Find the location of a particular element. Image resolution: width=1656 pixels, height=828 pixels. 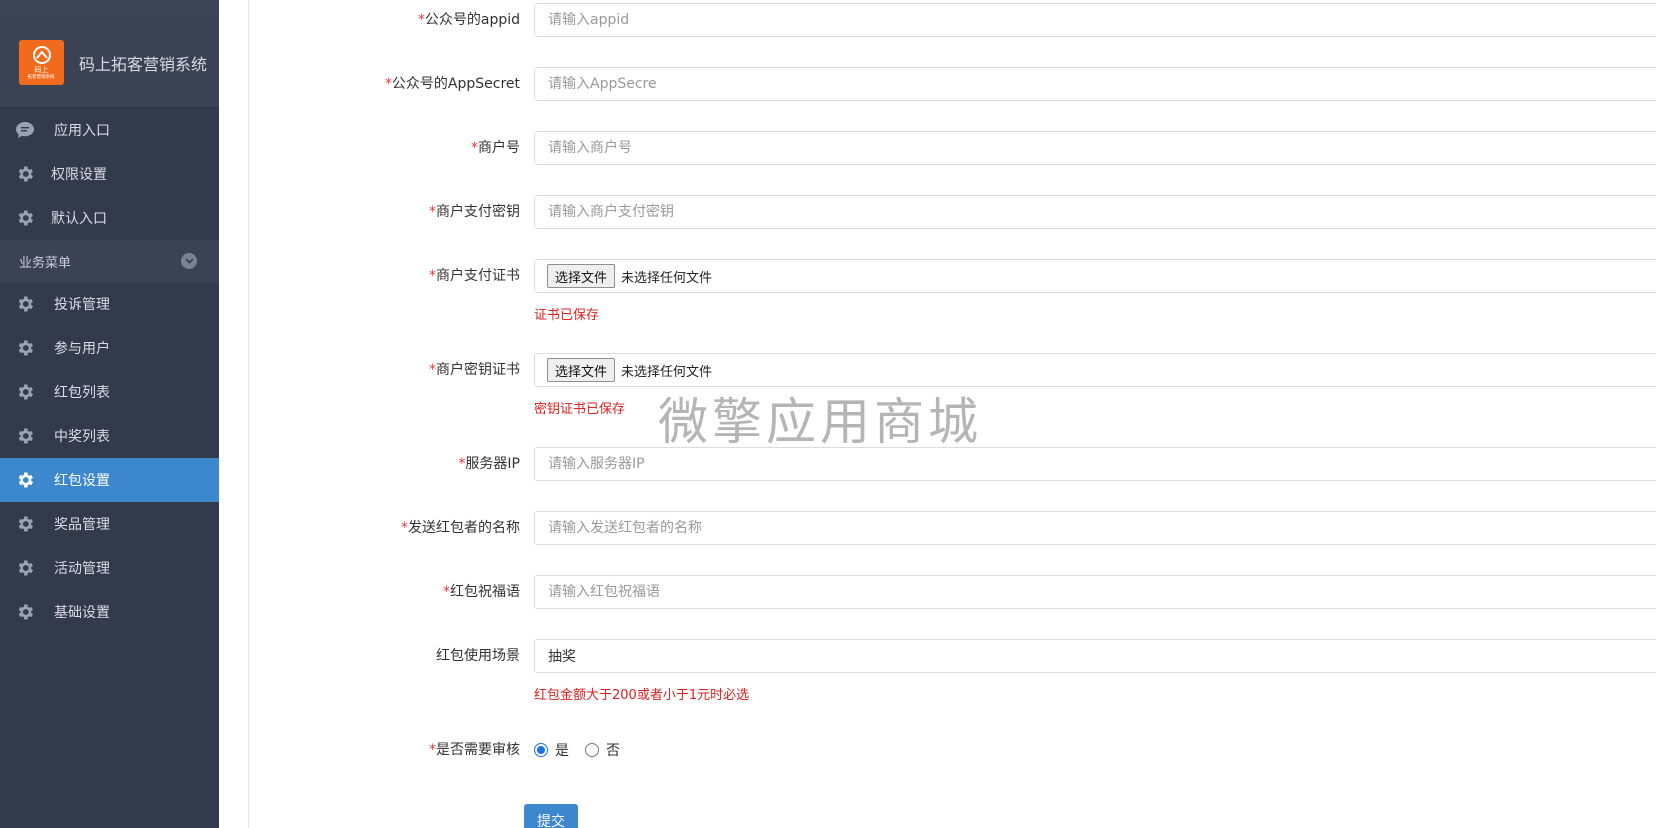

appid-input is located at coordinates (1095, 20).